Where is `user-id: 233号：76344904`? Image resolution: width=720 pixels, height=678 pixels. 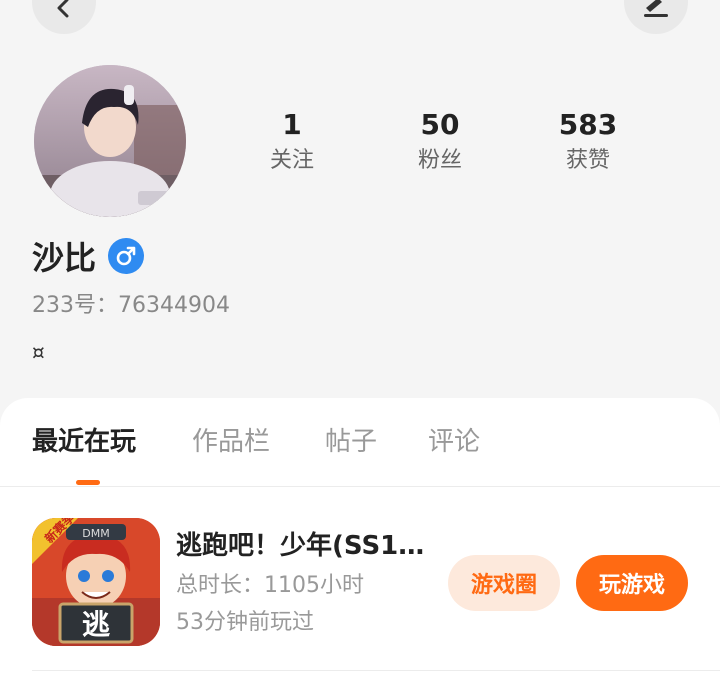
user-id: 233号：76344904 is located at coordinates (131, 305).